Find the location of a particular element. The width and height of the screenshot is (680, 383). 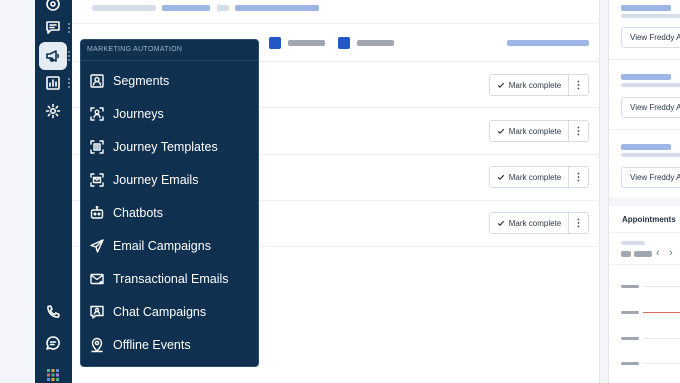

menu-section-title: MARKETING AUTOMATION is located at coordinates (135, 49).